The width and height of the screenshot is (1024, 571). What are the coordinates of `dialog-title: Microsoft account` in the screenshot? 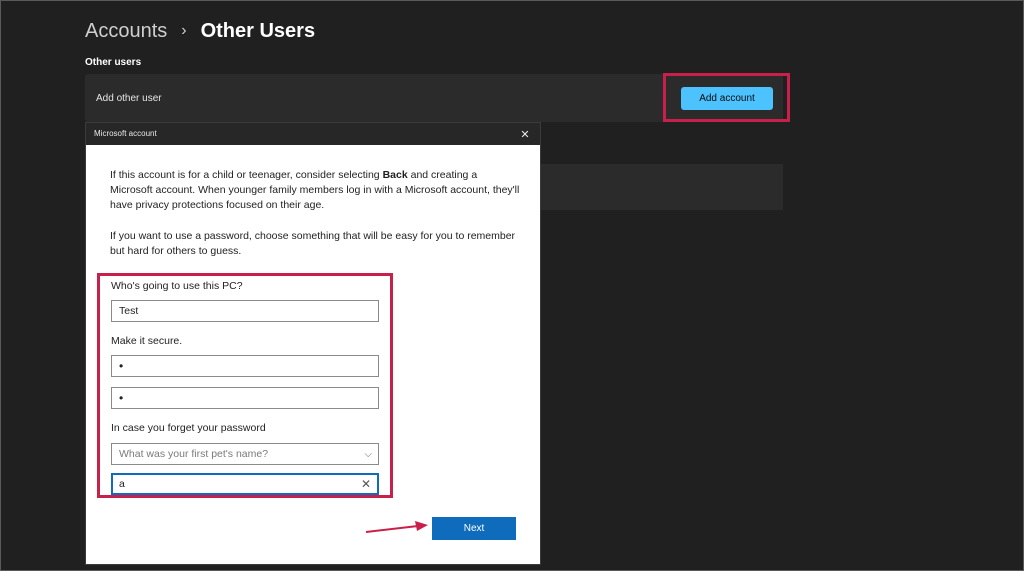 It's located at (125, 133).